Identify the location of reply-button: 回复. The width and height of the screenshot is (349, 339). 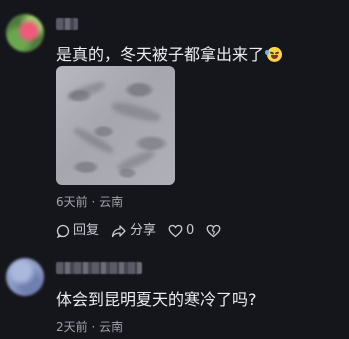
(77, 231).